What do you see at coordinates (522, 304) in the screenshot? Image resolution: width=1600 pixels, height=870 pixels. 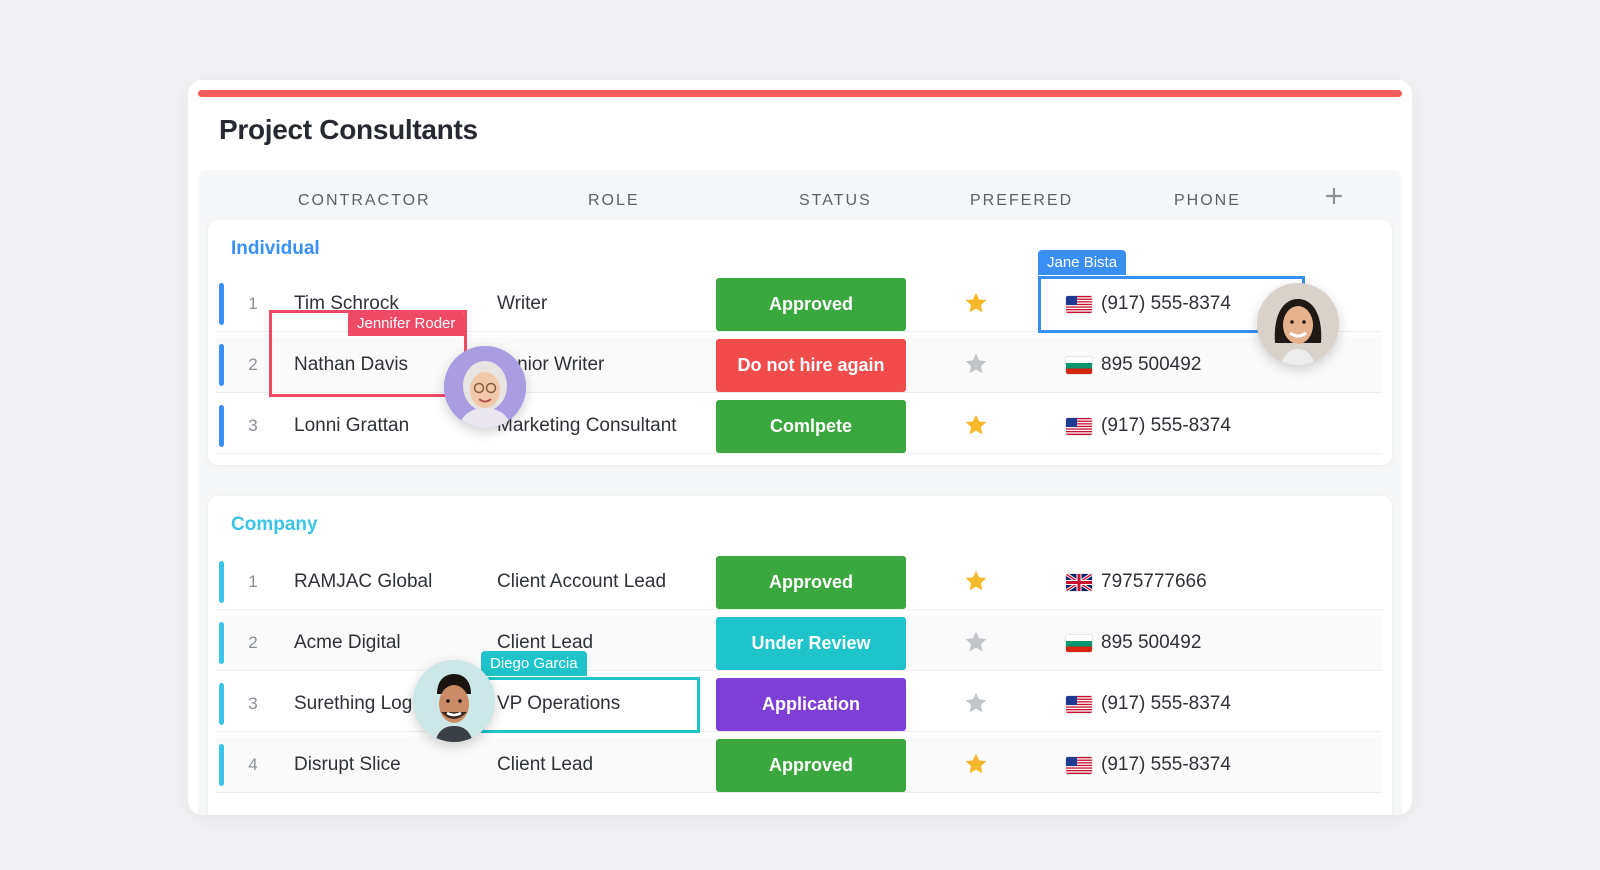 I see `role-cell: Writer` at bounding box center [522, 304].